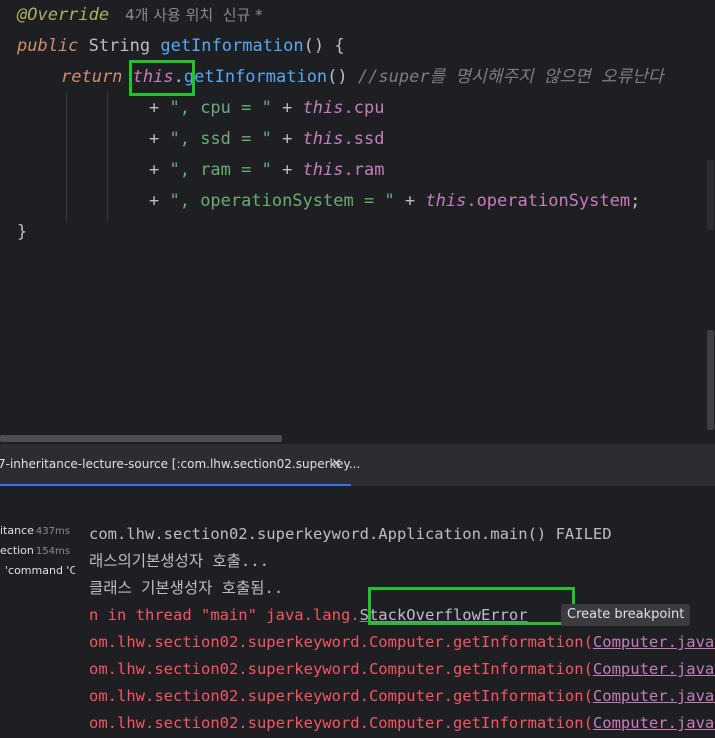  What do you see at coordinates (162, 78) in the screenshot?
I see `highlight-box-this` at bounding box center [162, 78].